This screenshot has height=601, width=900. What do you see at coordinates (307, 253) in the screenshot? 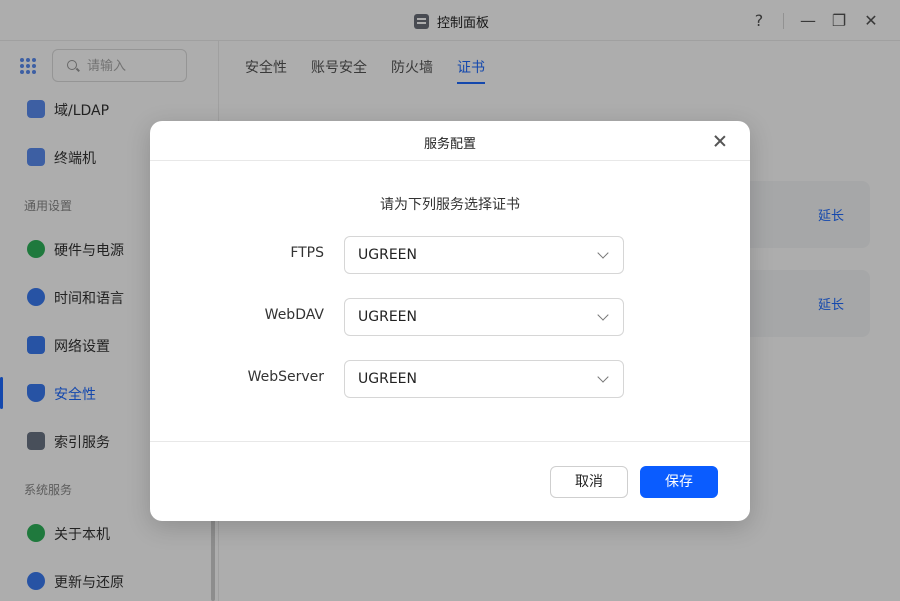
I see `ftps-label: FTPS` at bounding box center [307, 253].